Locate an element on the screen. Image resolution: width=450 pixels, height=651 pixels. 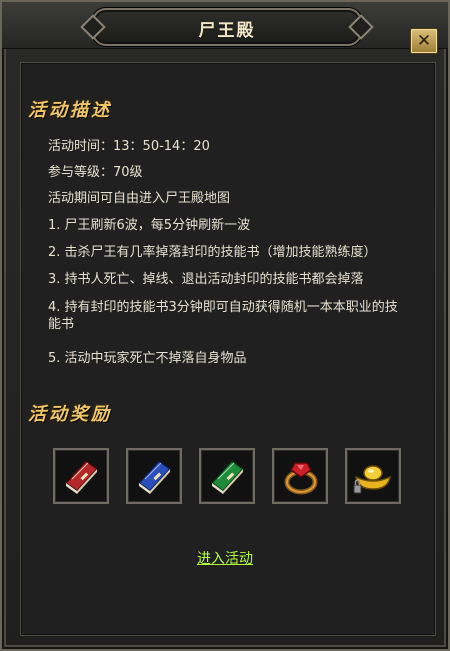
rule-1: 1. 尸王刷新6波，每5分钟刷新一波 is located at coordinates (149, 225).